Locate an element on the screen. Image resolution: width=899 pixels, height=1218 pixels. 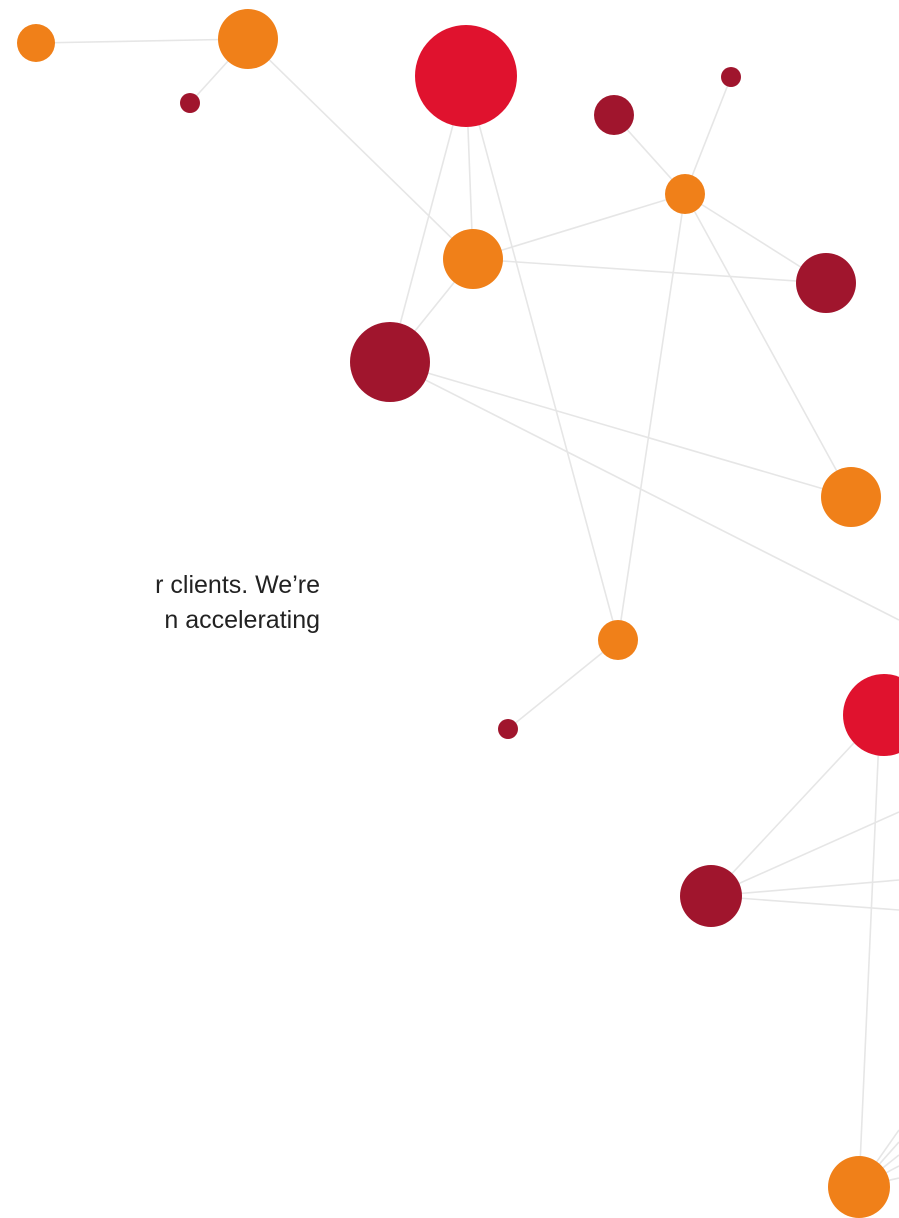
intro-text-line-1: r clients. We’re is located at coordinates (237, 585).